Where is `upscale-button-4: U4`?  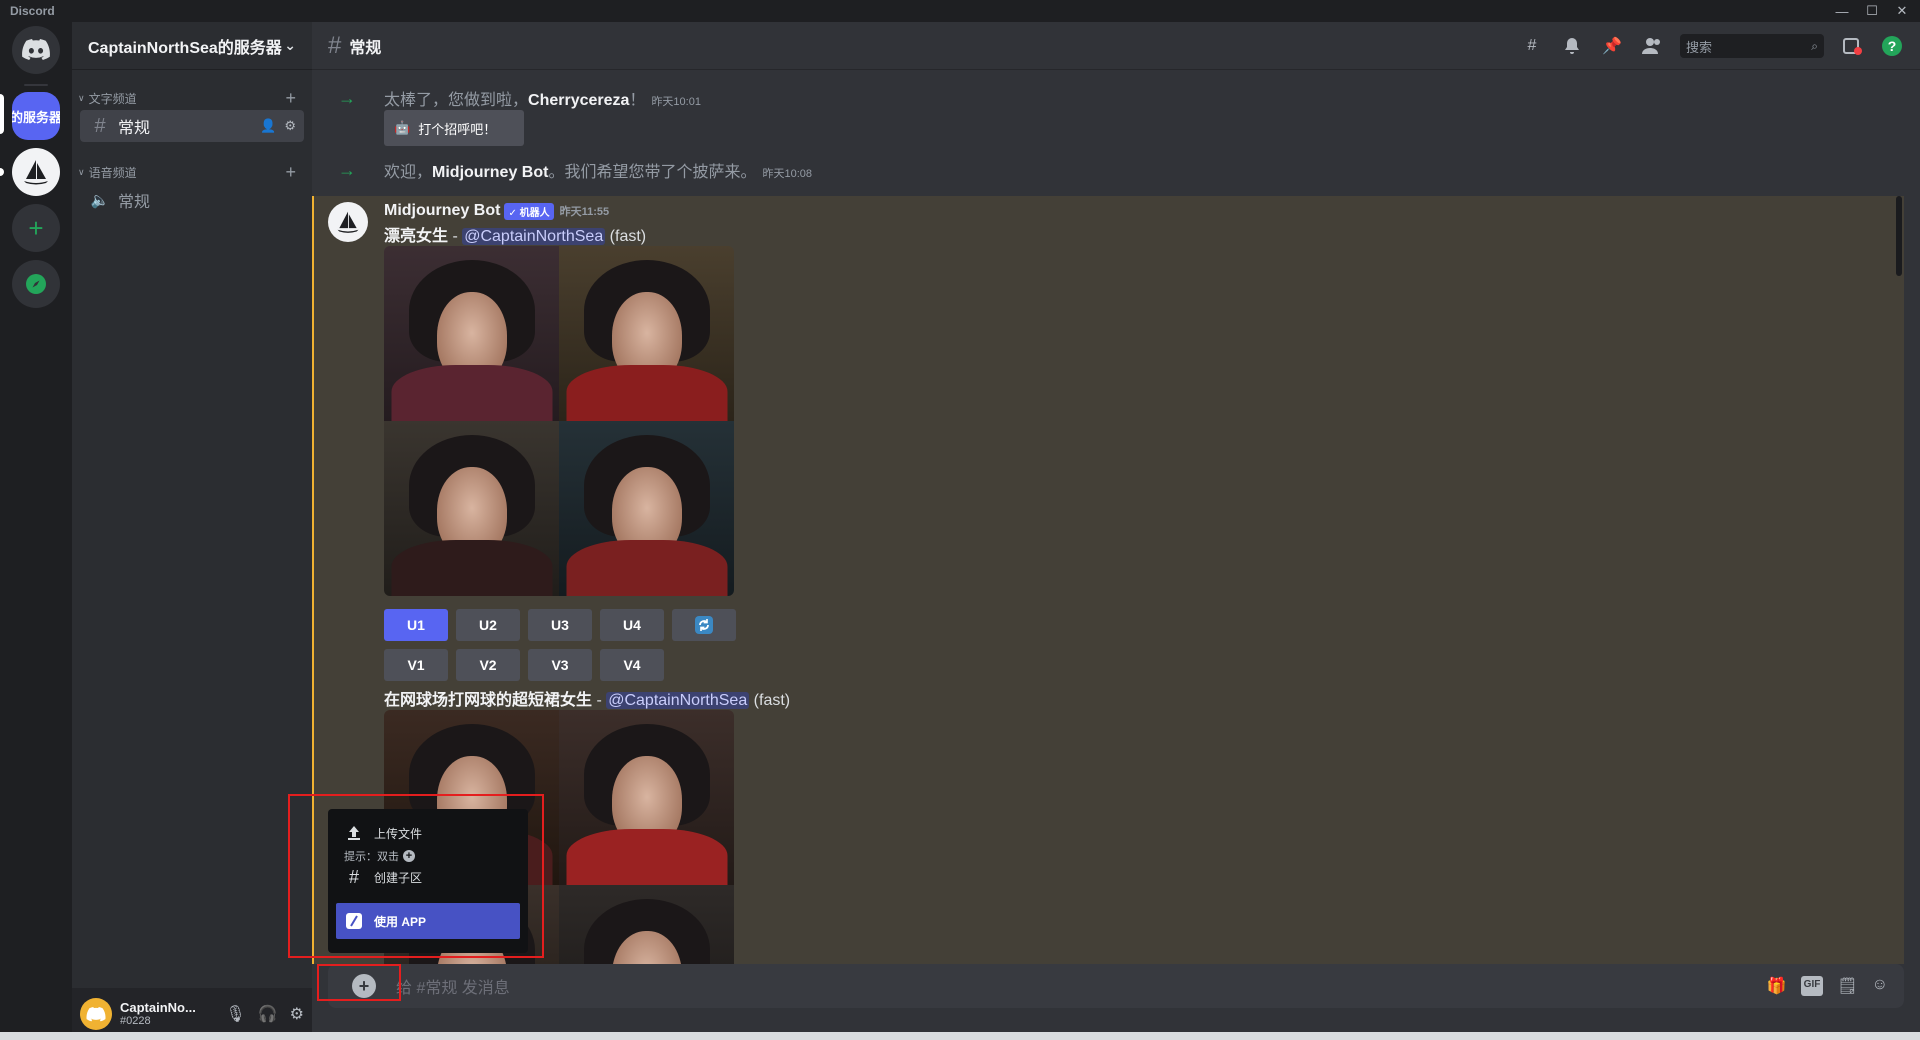 upscale-button-4: U4 is located at coordinates (632, 625).